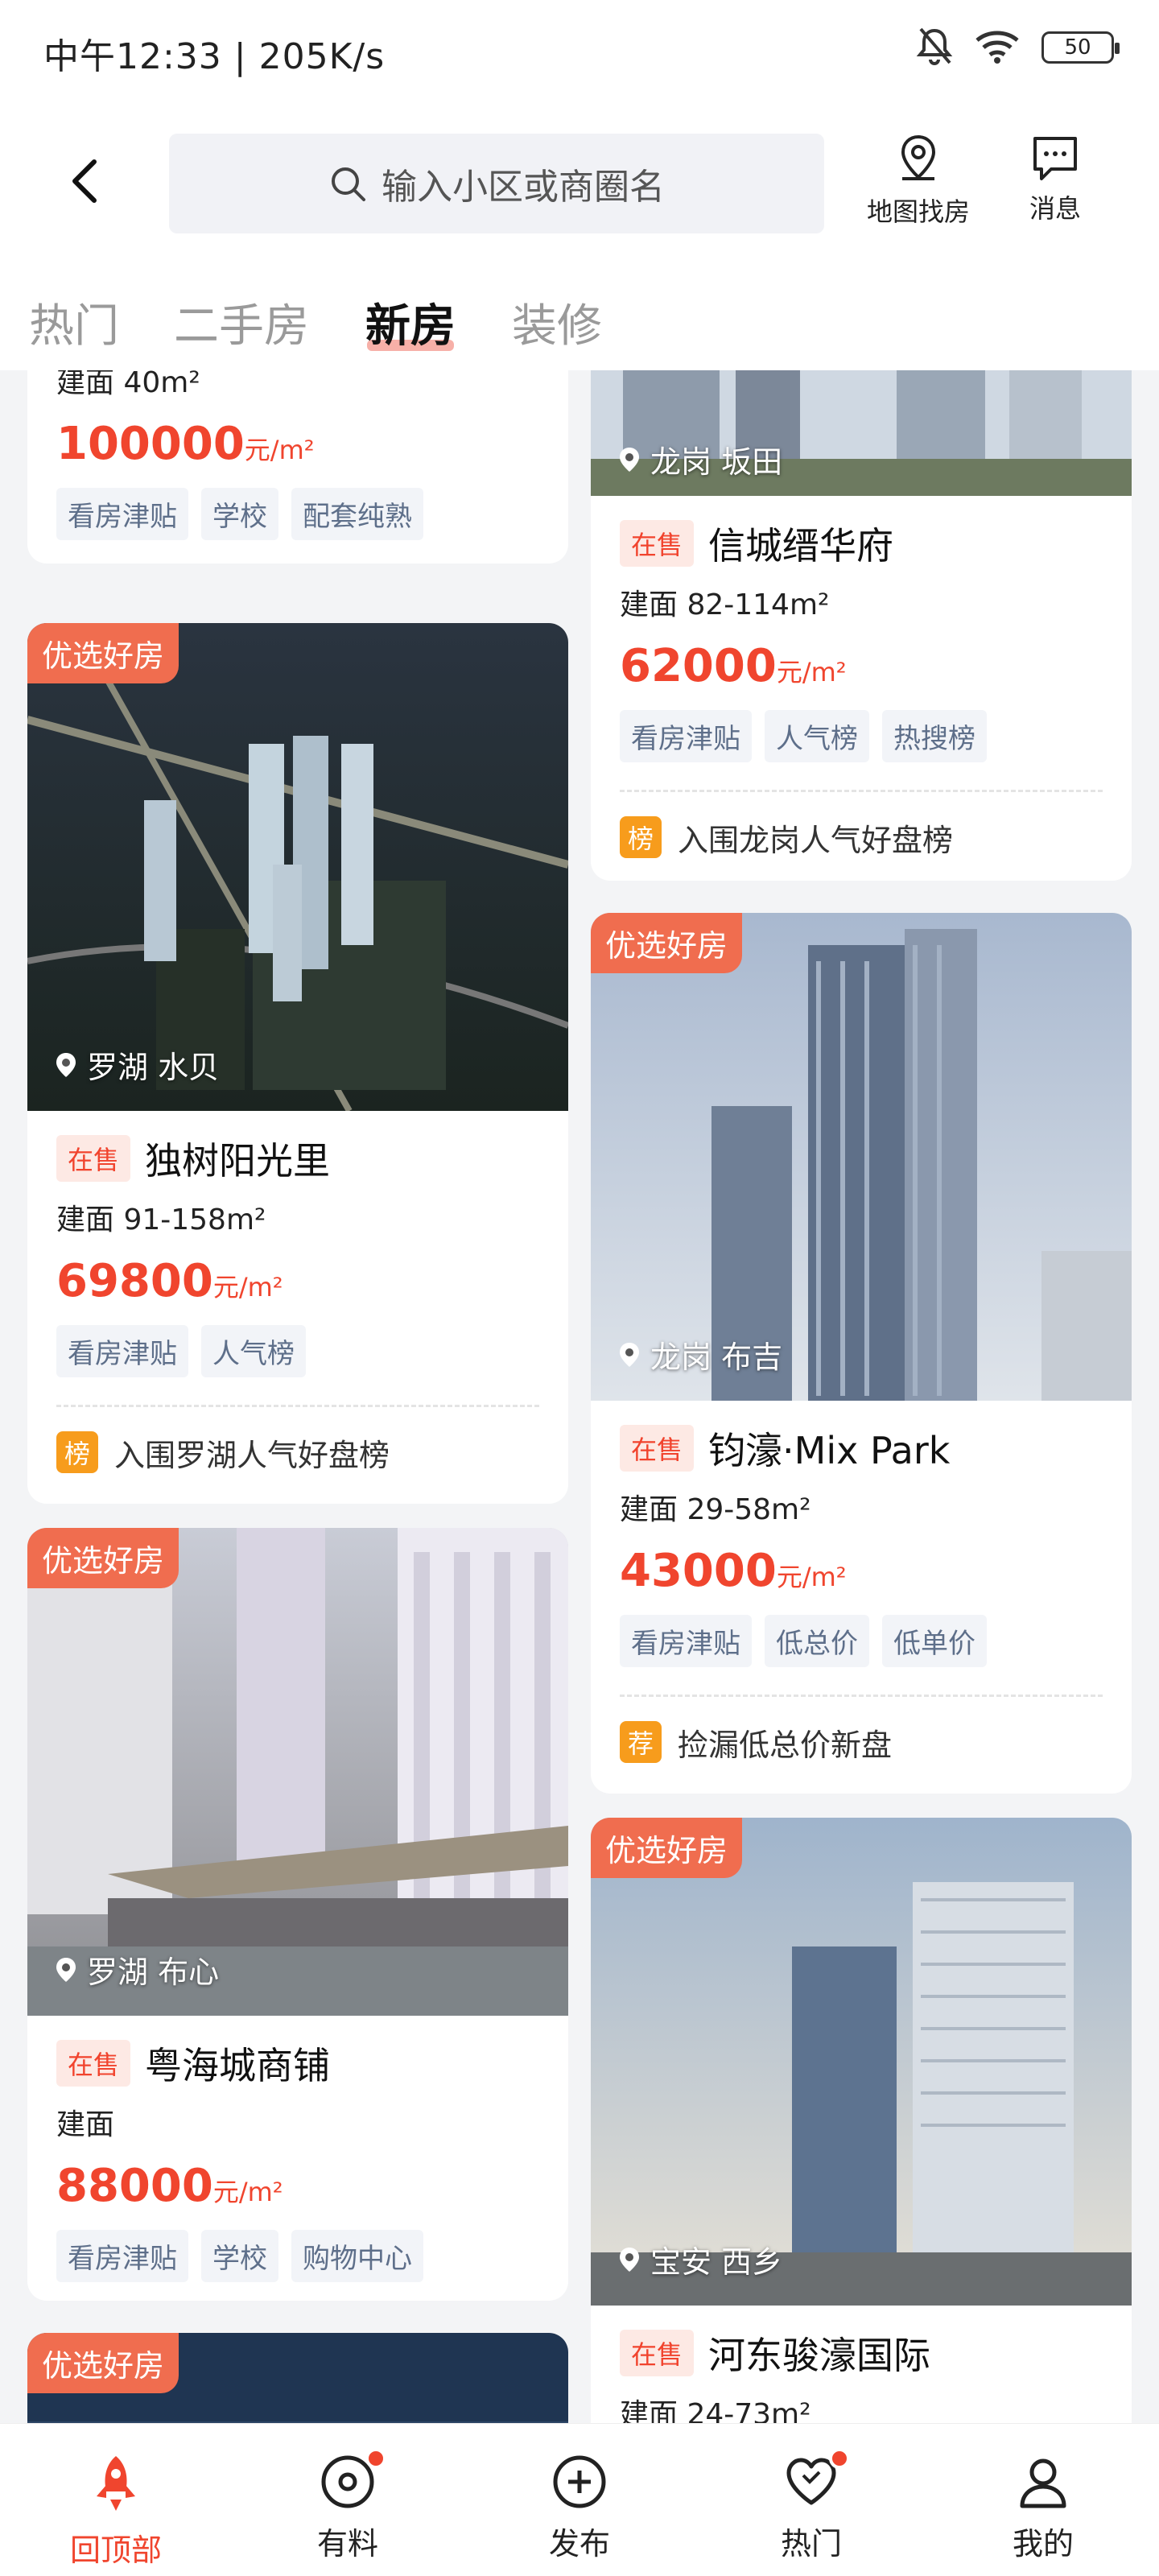 The height and width of the screenshot is (2576, 1159). What do you see at coordinates (153, 1067) in the screenshot?
I see `location-text: 罗湖 水贝` at bounding box center [153, 1067].